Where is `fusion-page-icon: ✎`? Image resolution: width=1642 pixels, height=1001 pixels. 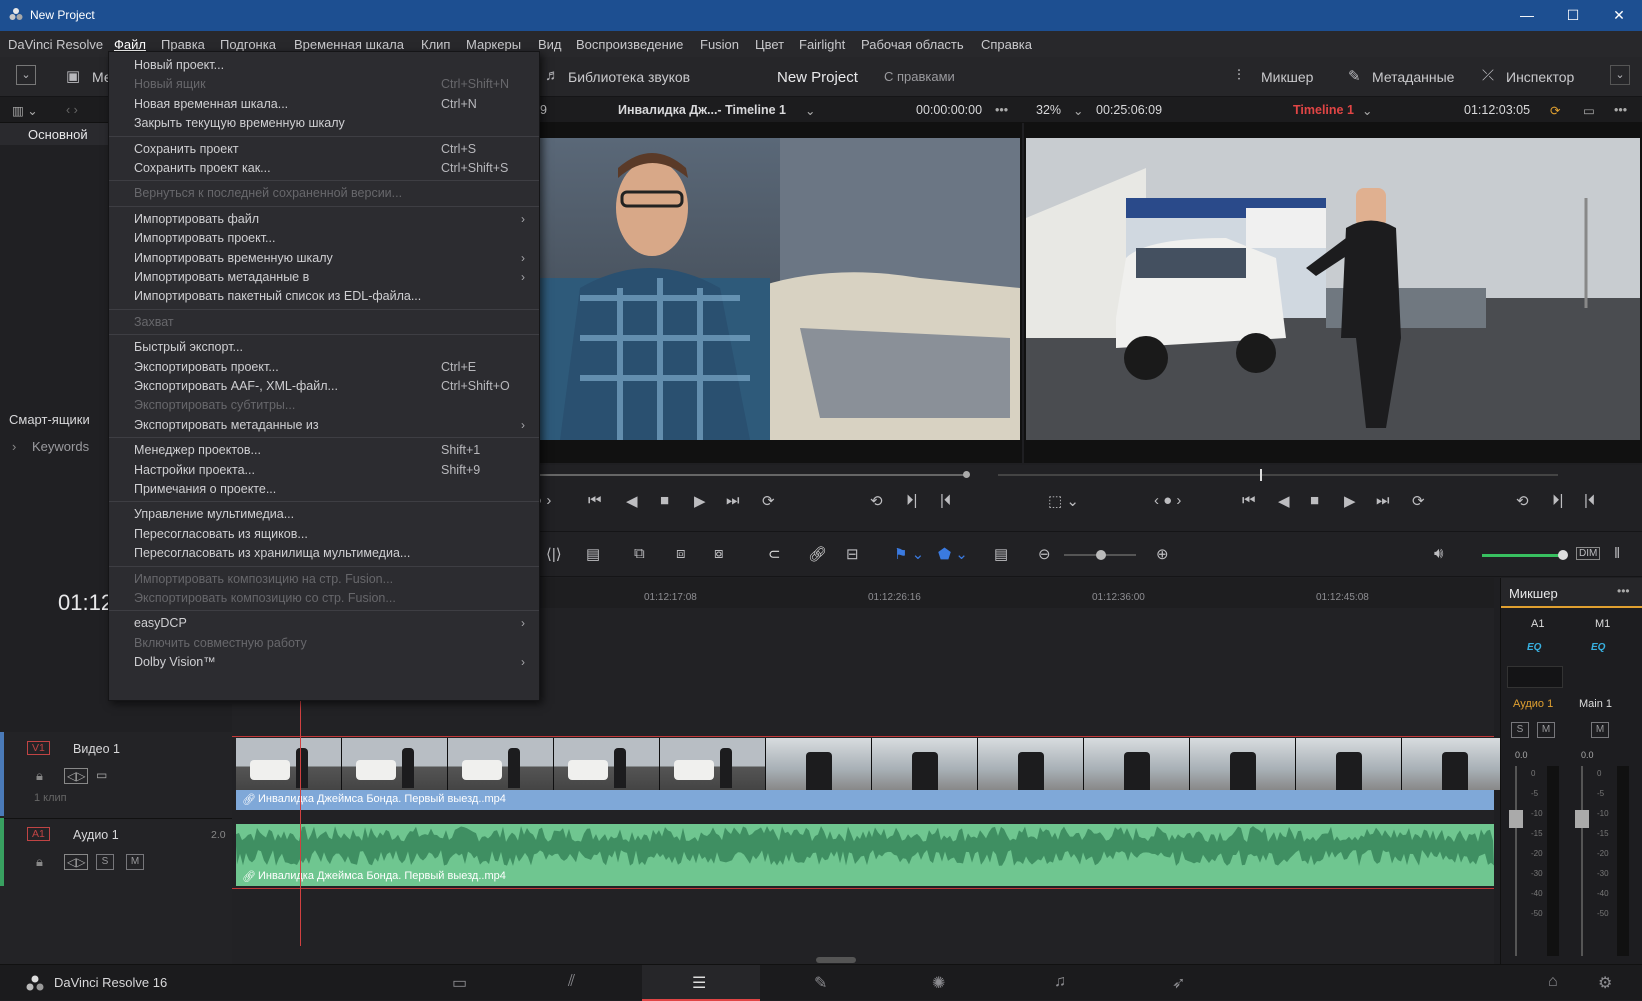
fusion-page-icon: ✎ is located at coordinates (820, 983).